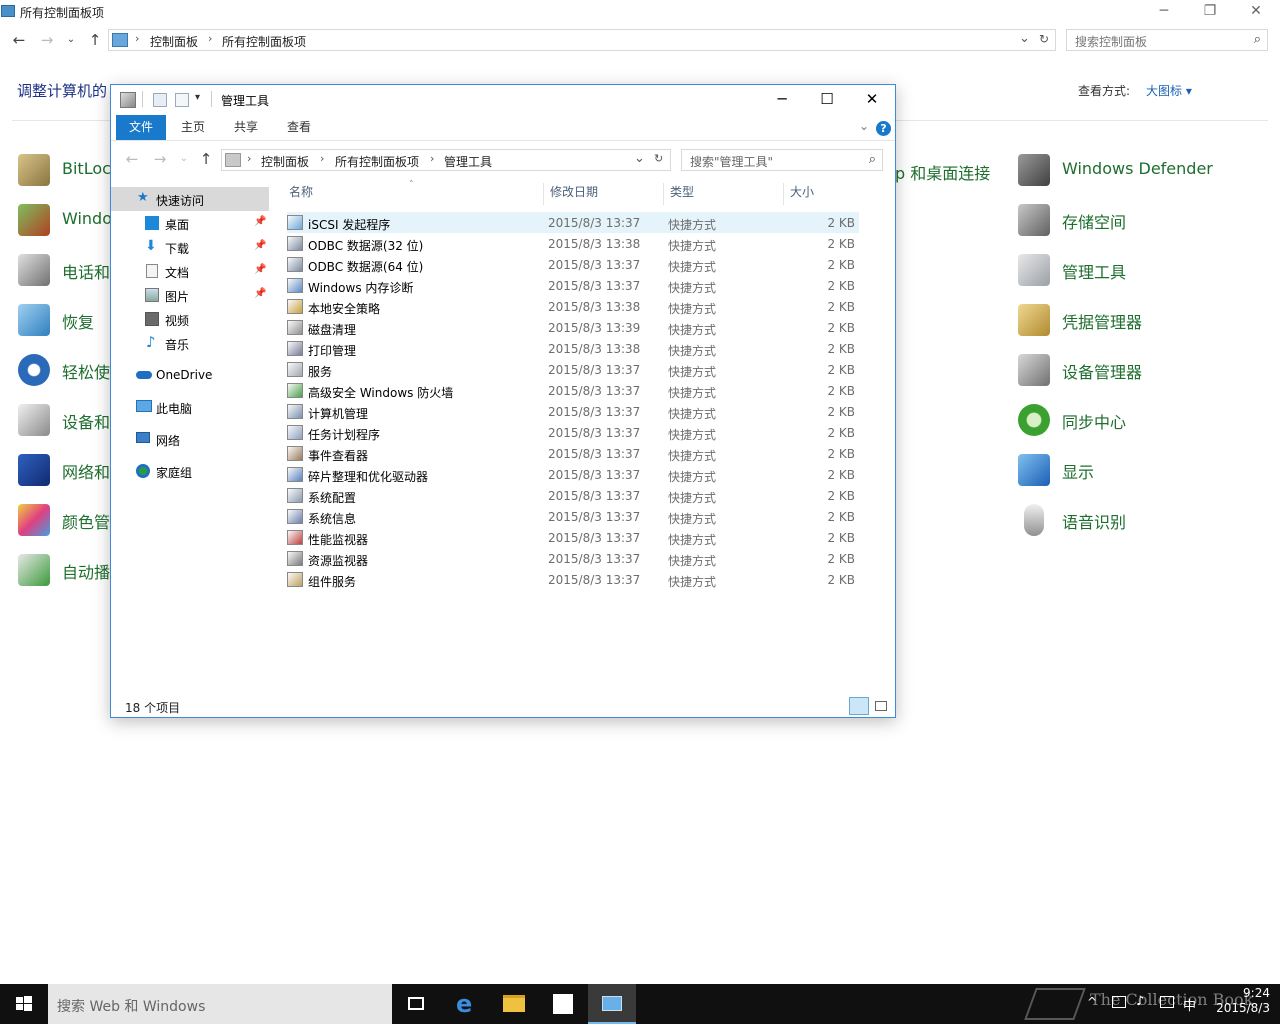 Image resolution: width=1280 pixels, height=1027 pixels. I want to click on tab-file: 文件, so click(141, 127).